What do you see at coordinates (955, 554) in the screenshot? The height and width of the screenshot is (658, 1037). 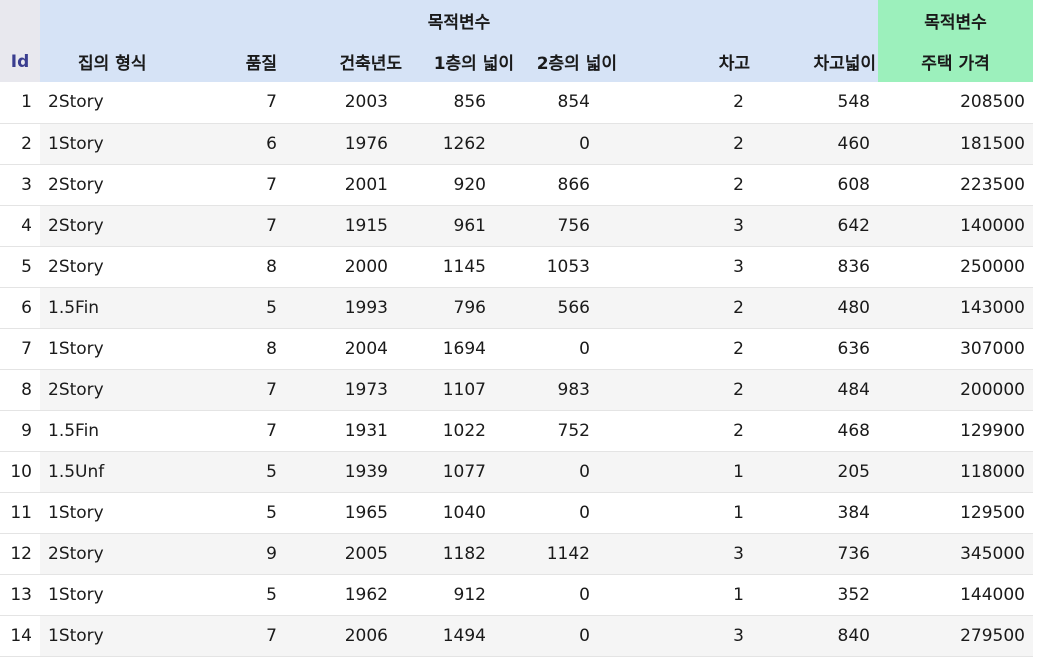 I see `cell-house-price: 345000` at bounding box center [955, 554].